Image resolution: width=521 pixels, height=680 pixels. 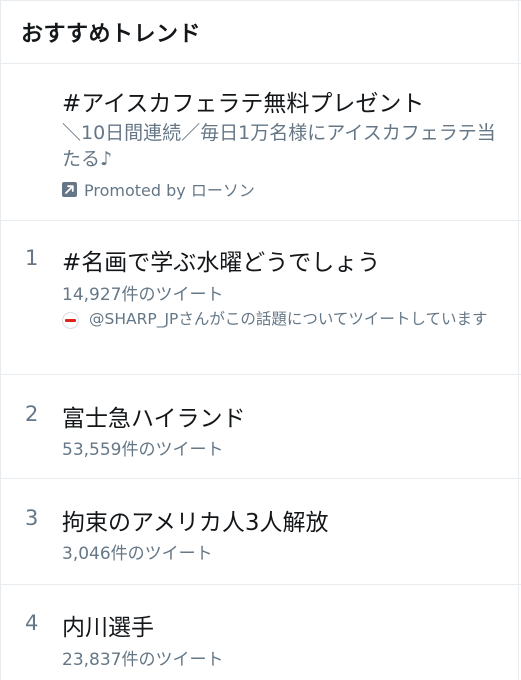 What do you see at coordinates (108, 625) in the screenshot?
I see `trend-name: 内川選手` at bounding box center [108, 625].